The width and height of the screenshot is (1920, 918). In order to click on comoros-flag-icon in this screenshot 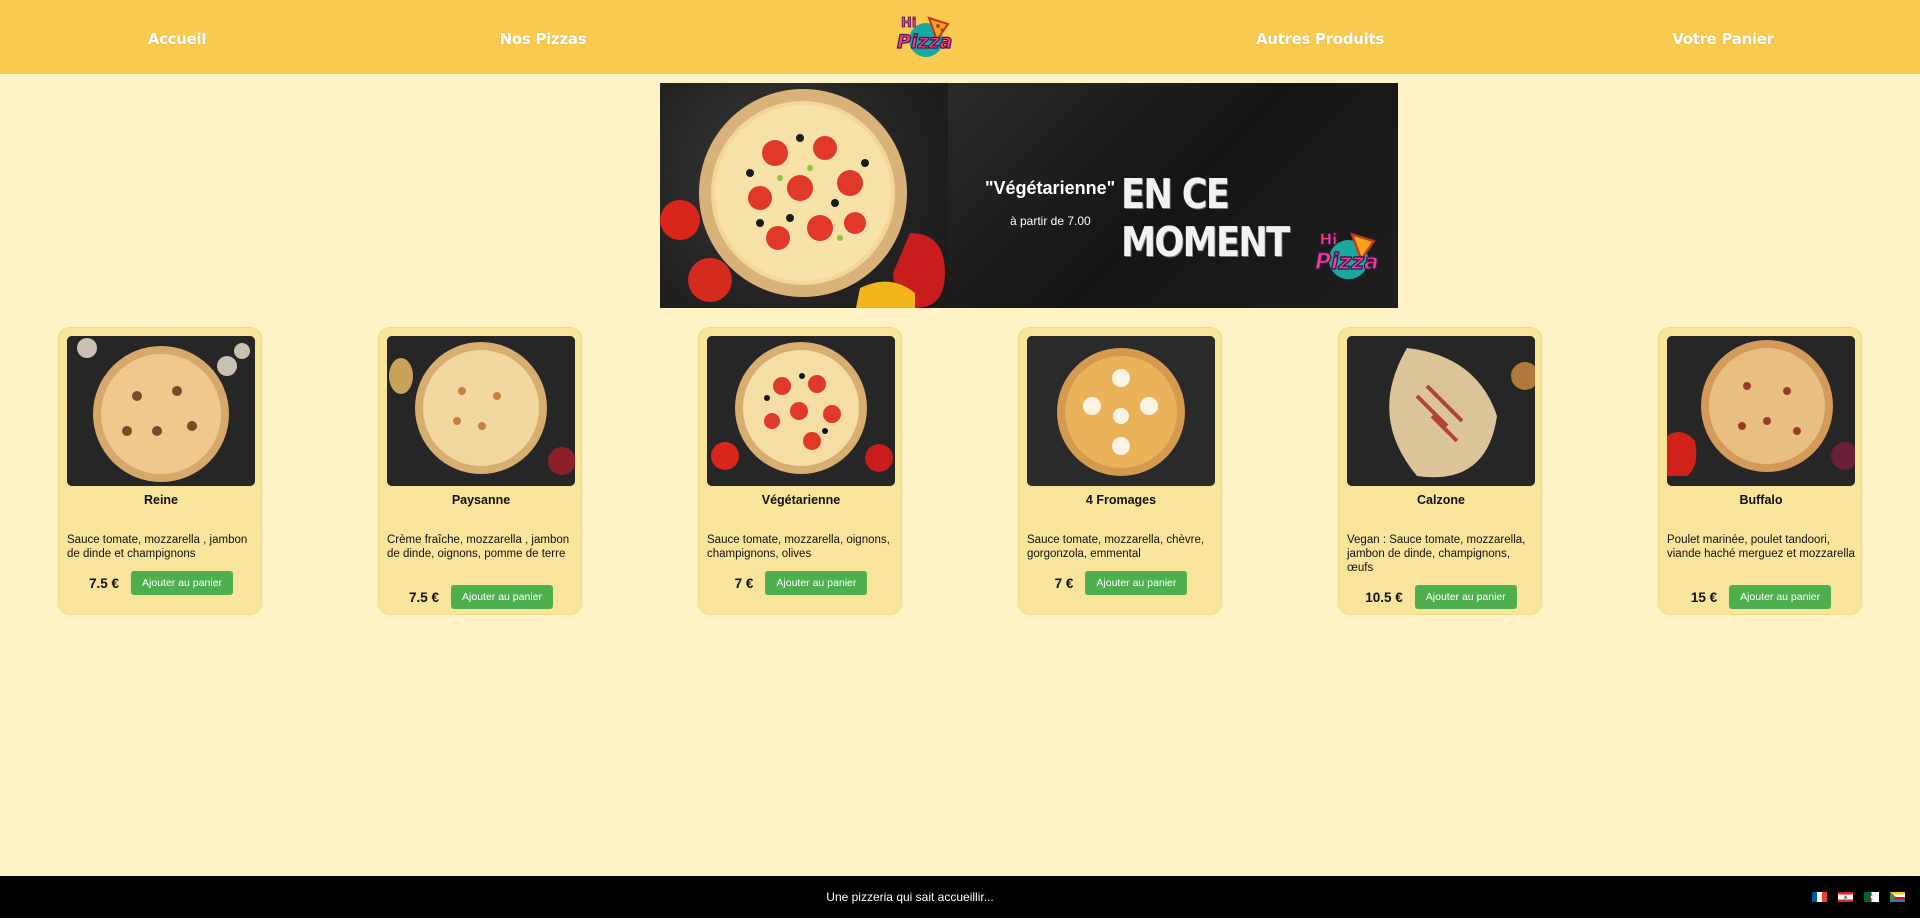, I will do `click(1897, 897)`.